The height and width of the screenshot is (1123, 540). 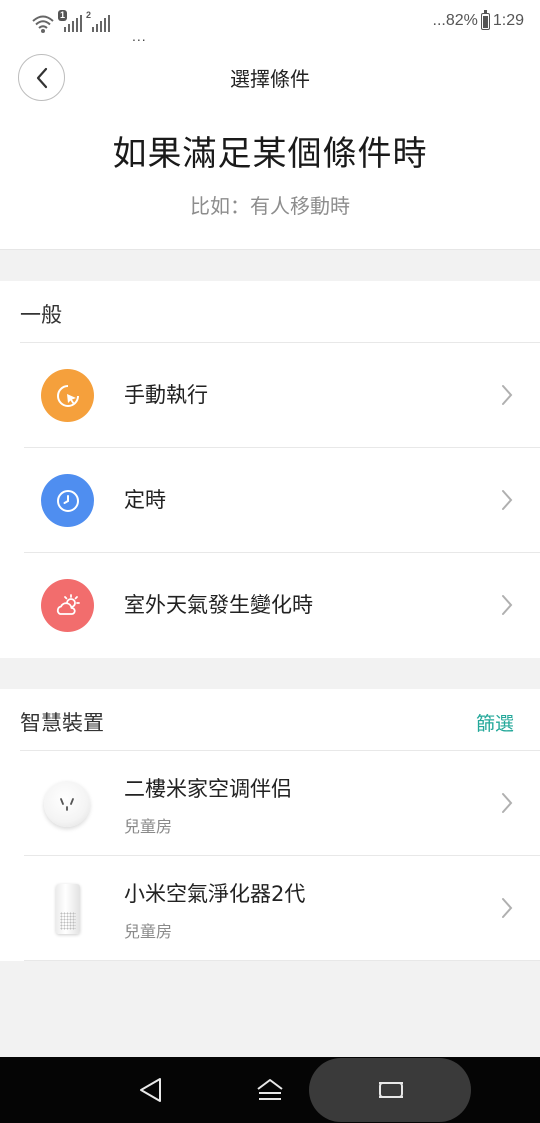 I want to click on signal-sim1-icon: 1, so click(x=70, y=22).